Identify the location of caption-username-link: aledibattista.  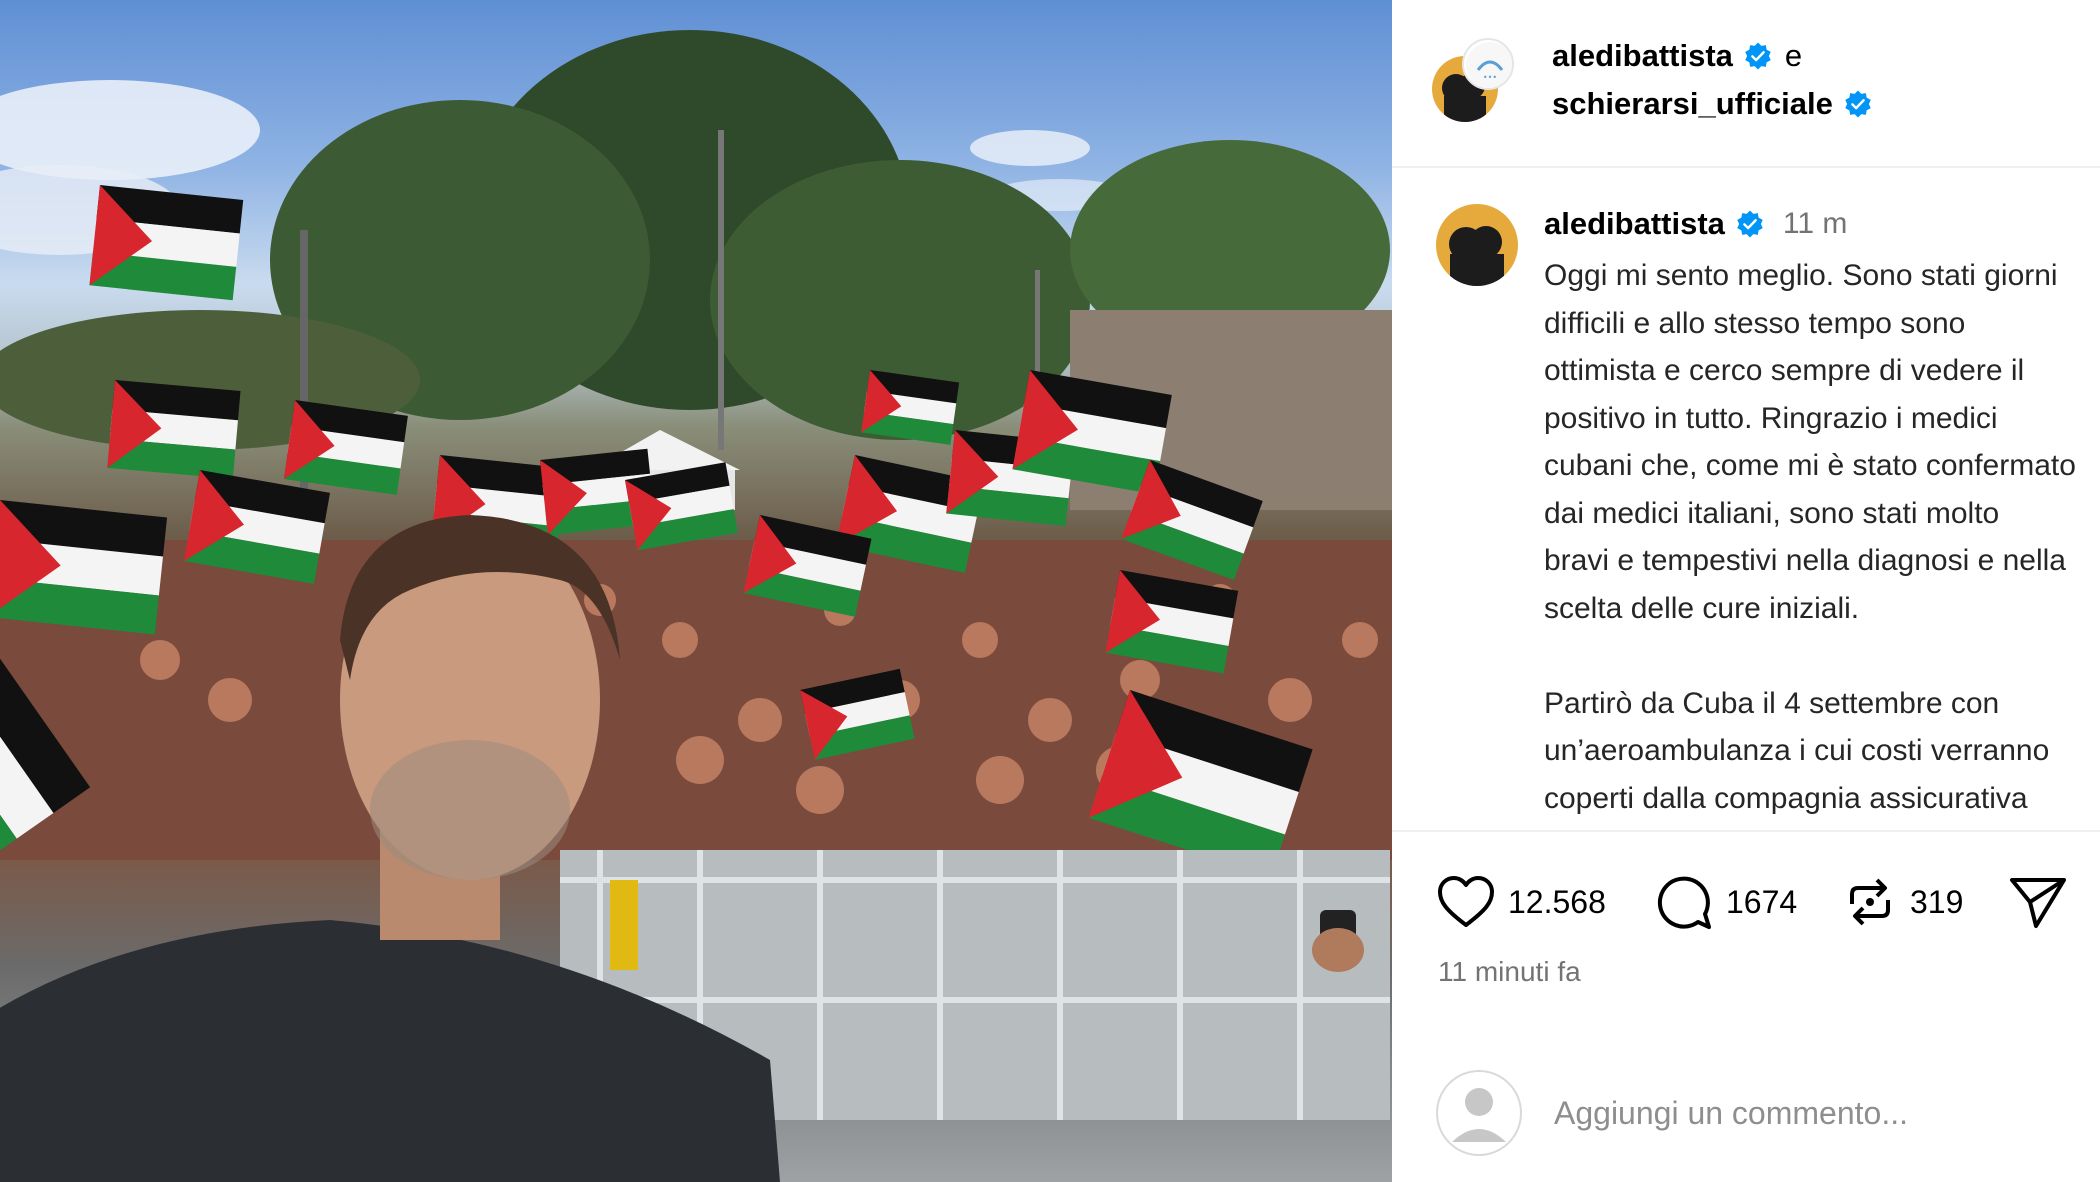
(1634, 224).